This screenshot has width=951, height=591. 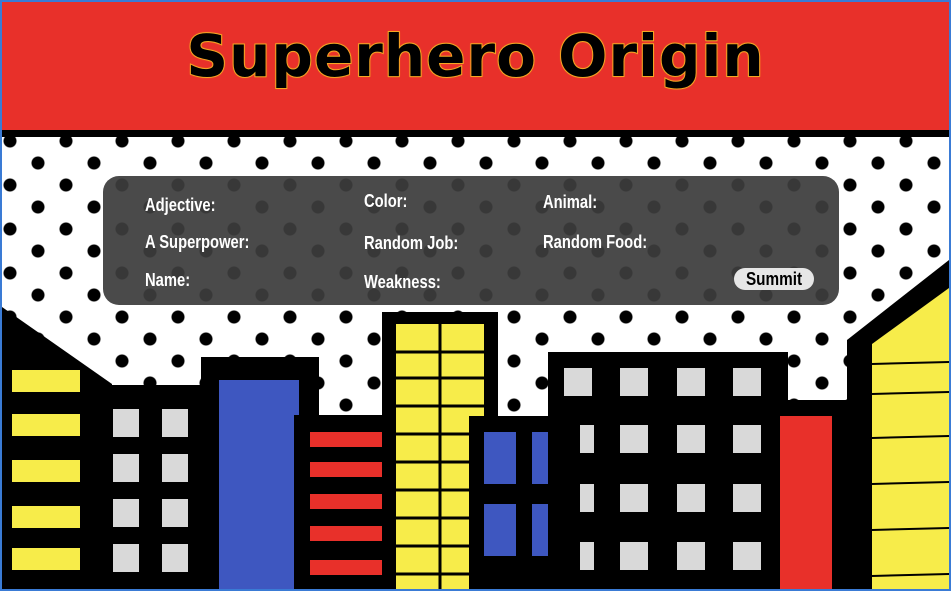 What do you see at coordinates (898, 424) in the screenshot?
I see `building-right-yellow` at bounding box center [898, 424].